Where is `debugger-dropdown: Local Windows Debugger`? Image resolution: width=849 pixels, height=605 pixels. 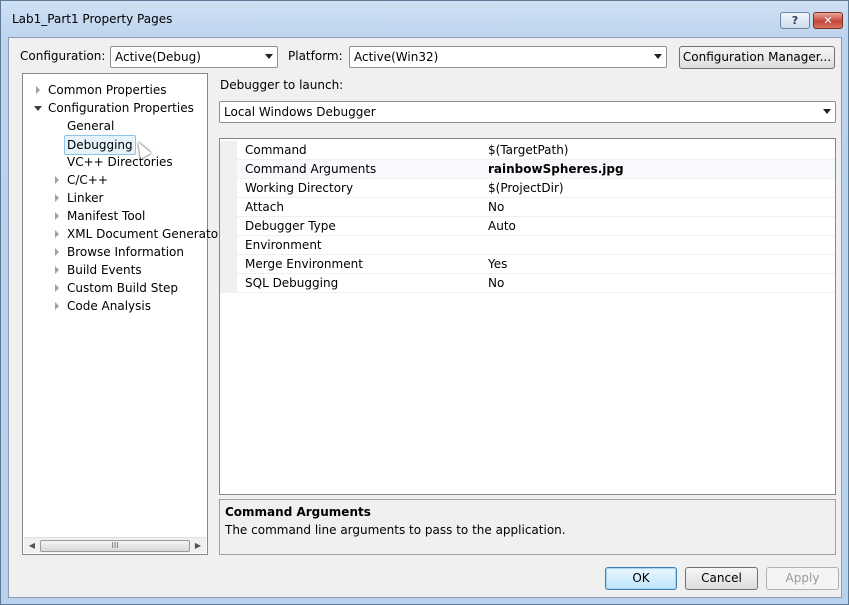
debugger-dropdown: Local Windows Debugger is located at coordinates (527, 112).